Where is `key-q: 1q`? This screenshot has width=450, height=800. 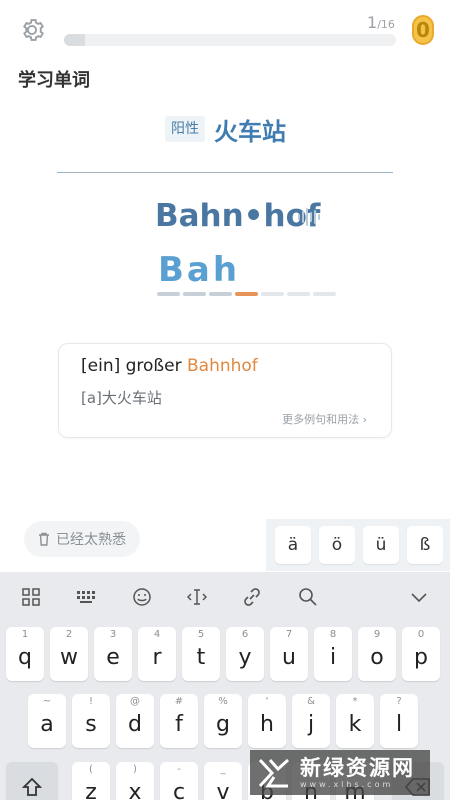
key-q: 1q is located at coordinates (25, 654).